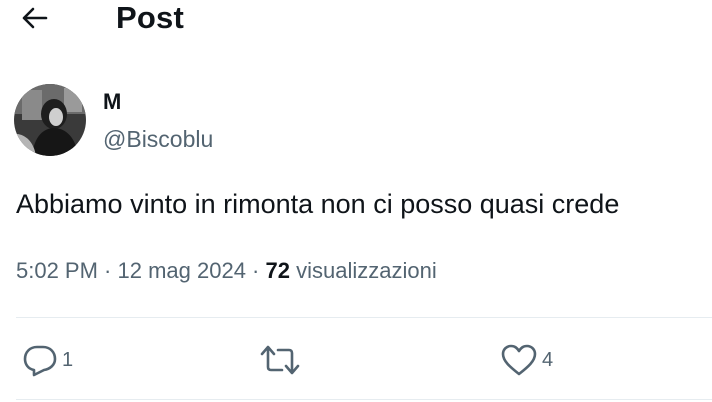 The image size is (712, 402). Describe the element at coordinates (277, 270) in the screenshot. I see `views-count: 72` at that location.